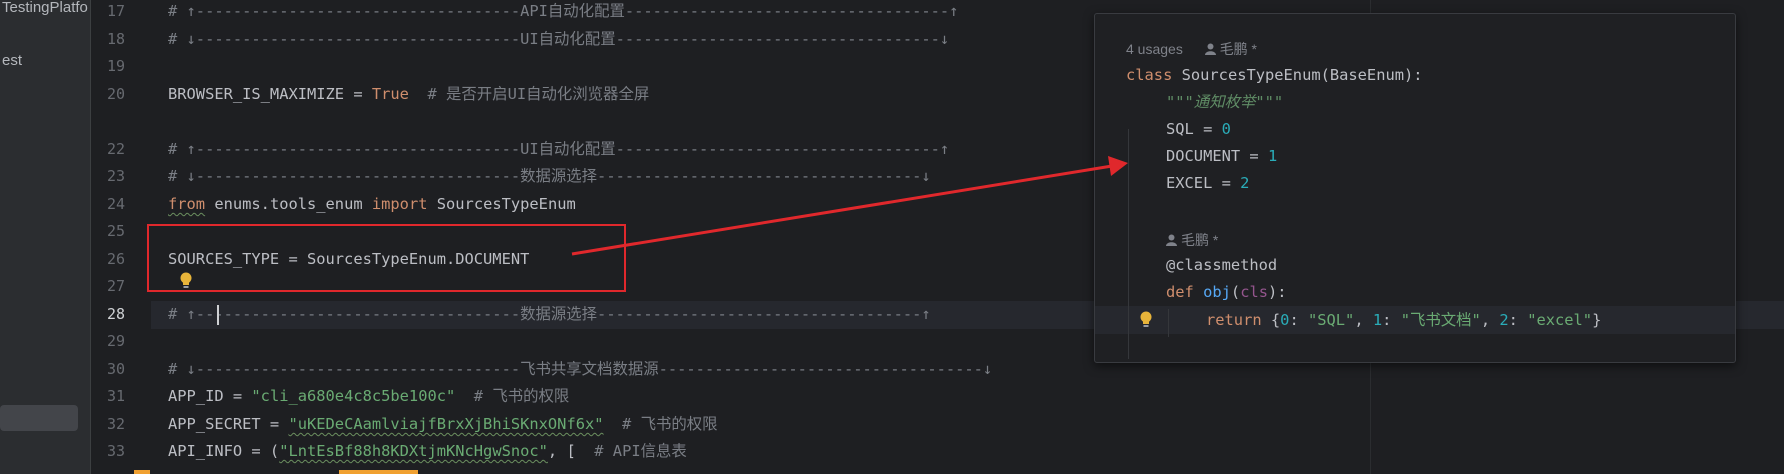 This screenshot has width=1784, height=474. I want to click on annotation-arrow, so click(849, 206).